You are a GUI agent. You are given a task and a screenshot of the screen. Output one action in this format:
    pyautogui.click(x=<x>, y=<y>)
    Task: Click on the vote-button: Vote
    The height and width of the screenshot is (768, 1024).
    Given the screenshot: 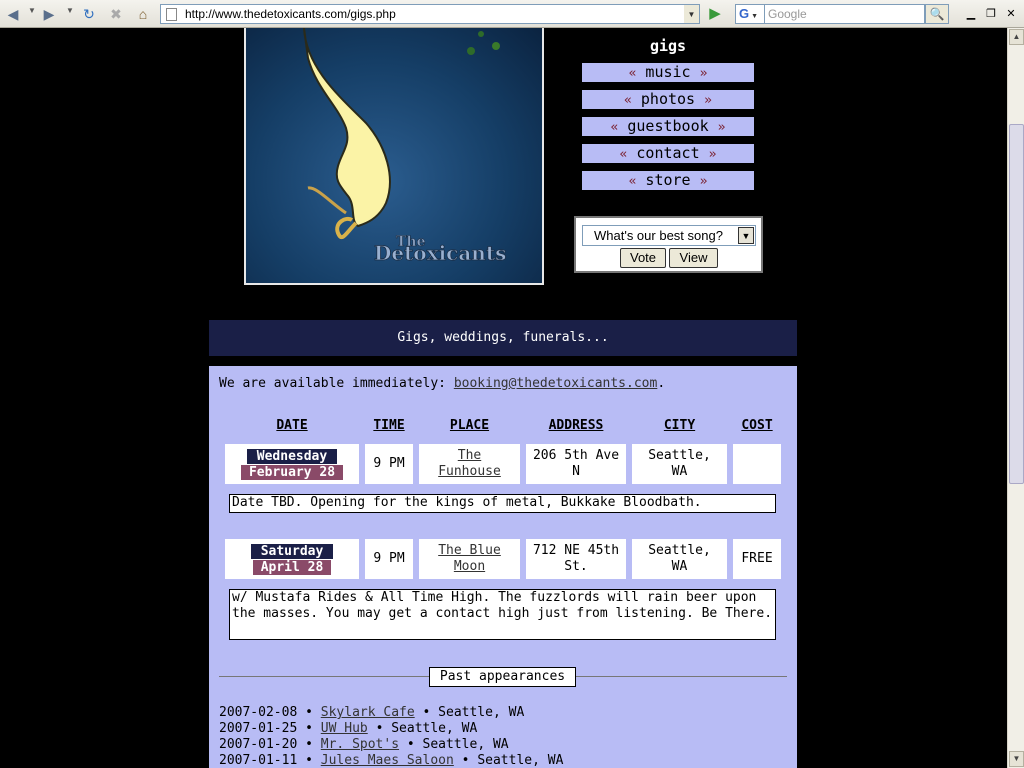 What is the action you would take?
    pyautogui.click(x=643, y=258)
    